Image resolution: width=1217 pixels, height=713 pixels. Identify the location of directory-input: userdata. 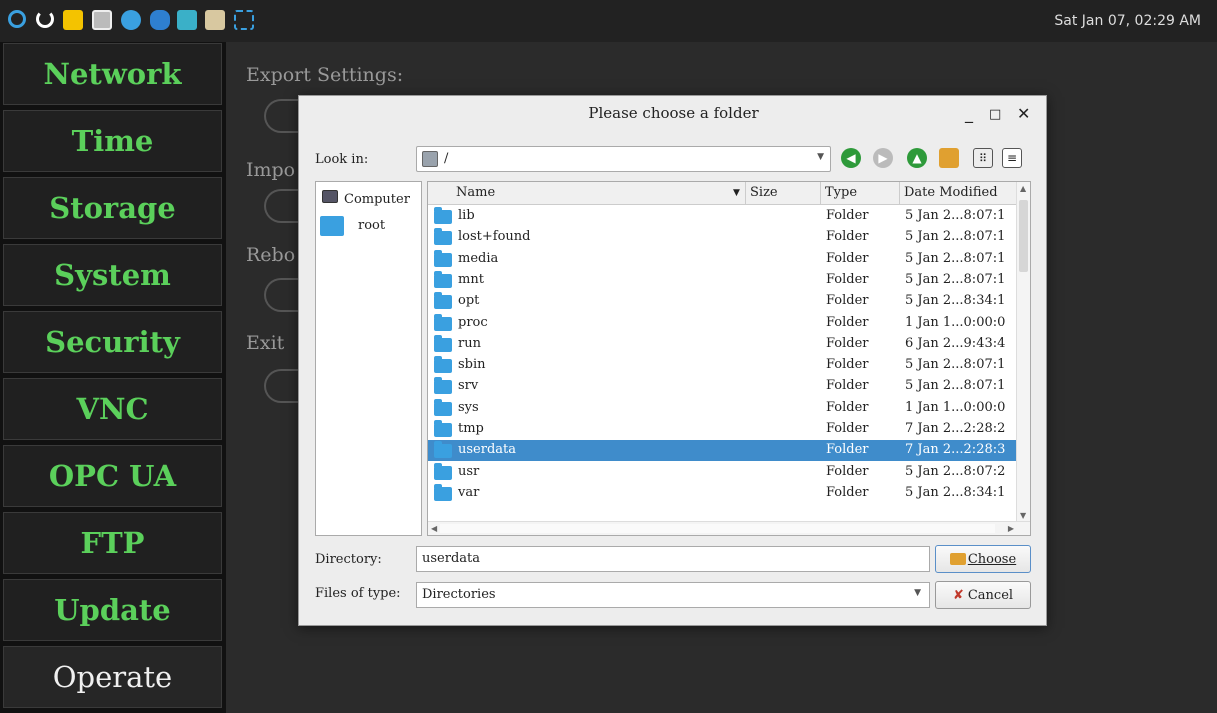
(673, 559).